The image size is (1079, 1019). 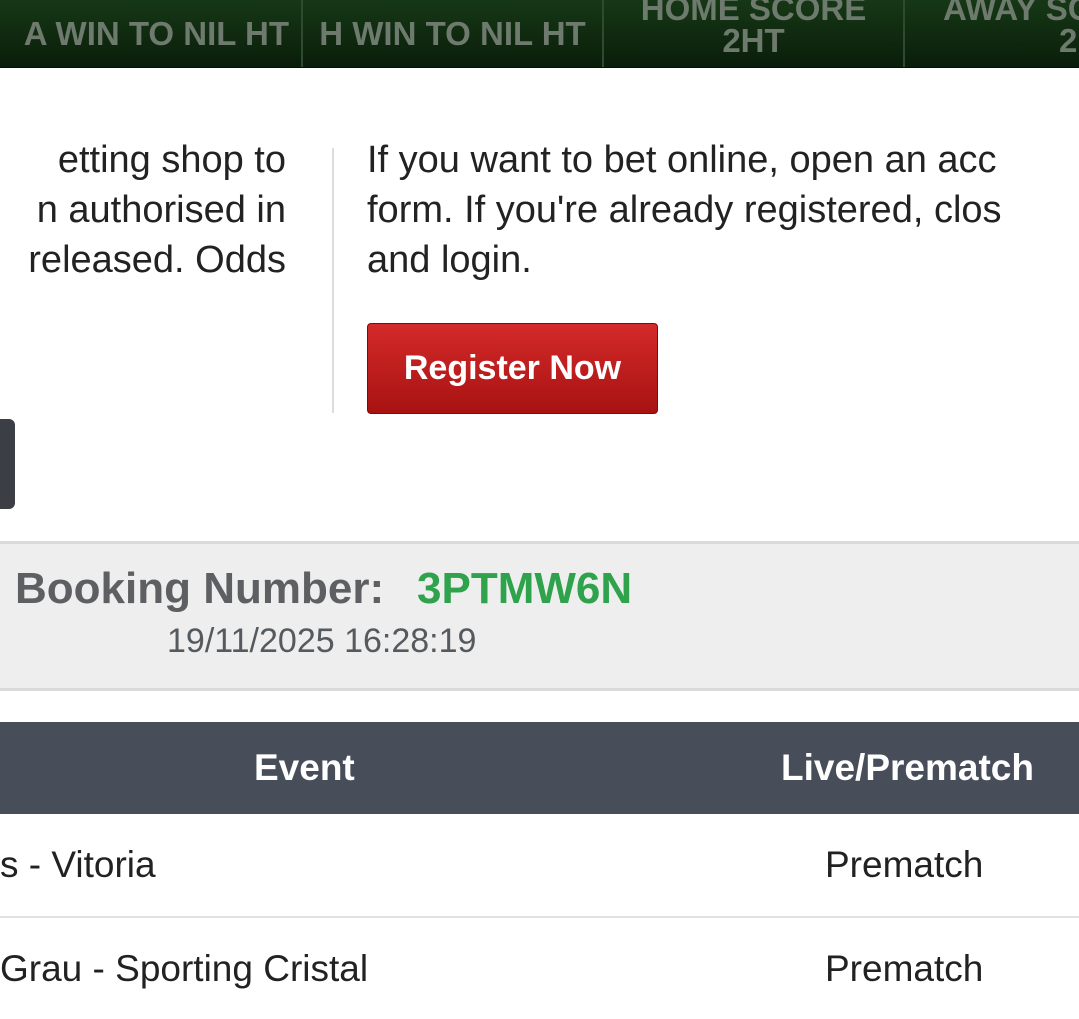 I want to click on market-tab-home-score-2ht: HOME SCORE 2HT, so click(x=754, y=33).